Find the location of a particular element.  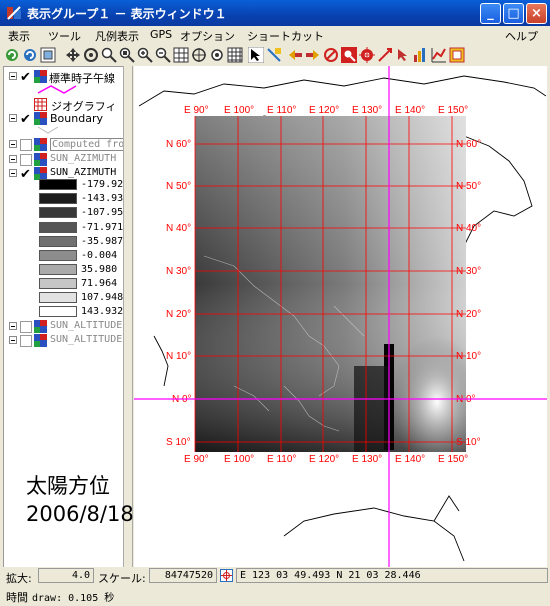

zoom-out-icon is located at coordinates (163, 55).